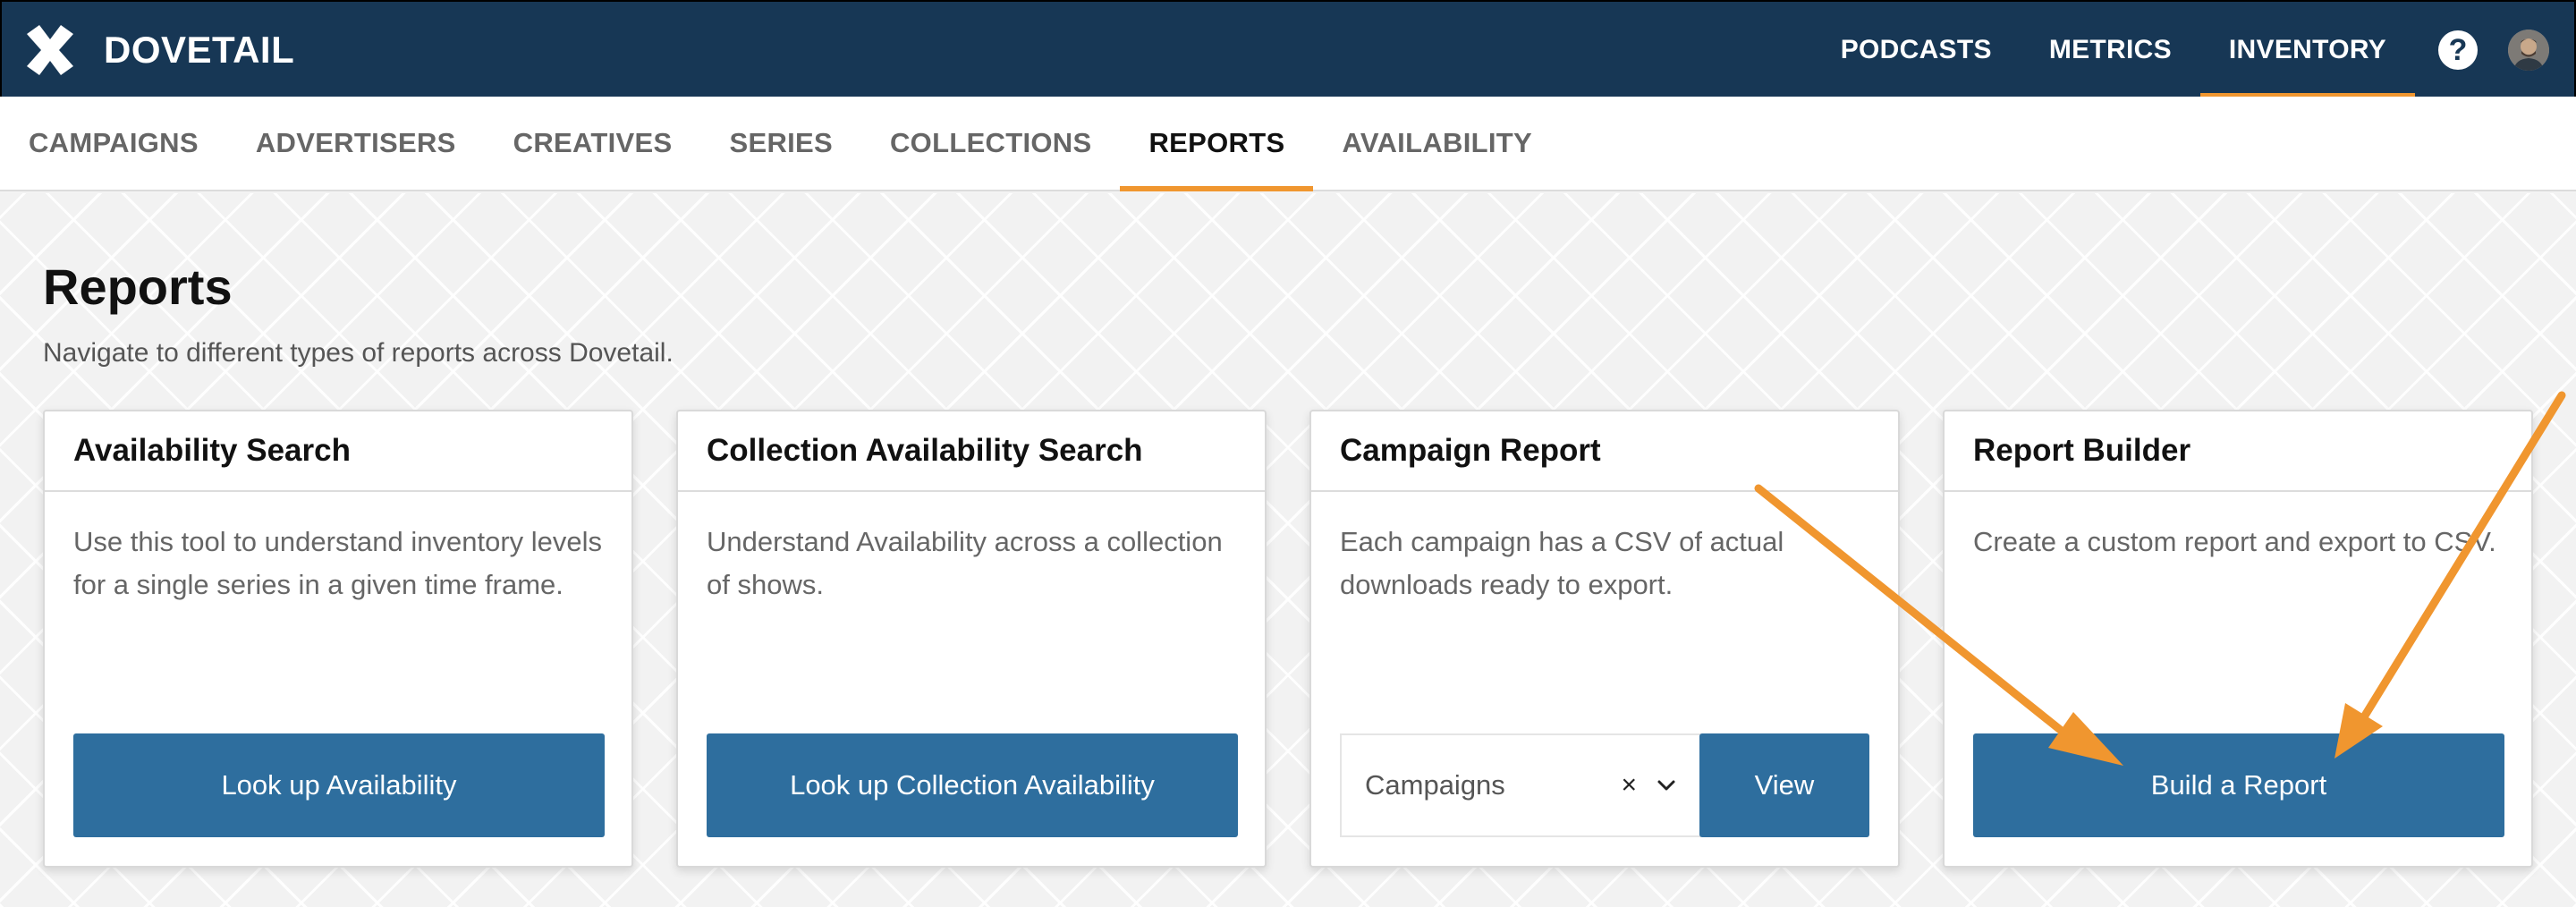  Describe the element at coordinates (339, 785) in the screenshot. I see `look-up-availability-button: Look up Availability` at that location.